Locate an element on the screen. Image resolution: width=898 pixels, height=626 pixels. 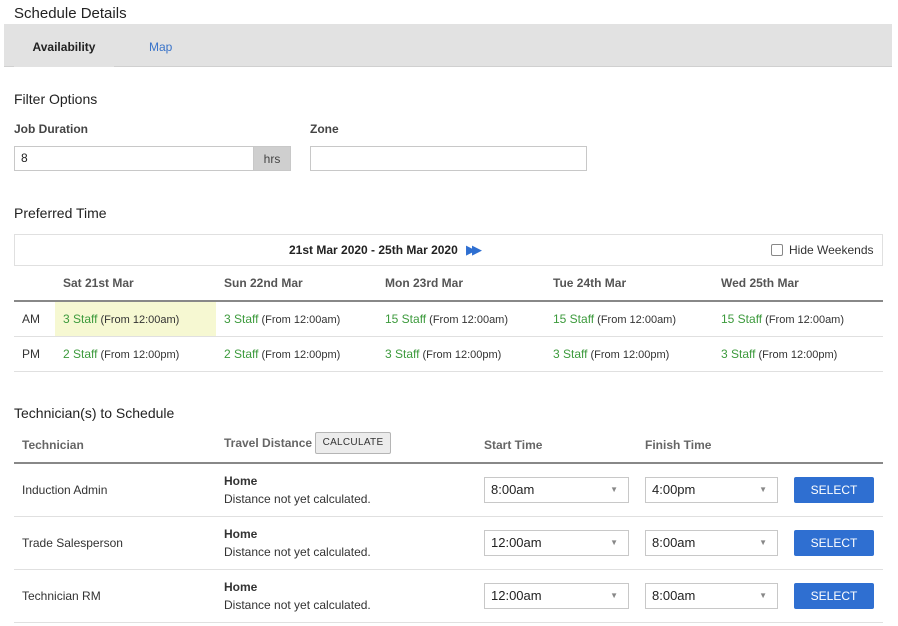
technician-name: Trade Salesperson is located at coordinates (72, 543).